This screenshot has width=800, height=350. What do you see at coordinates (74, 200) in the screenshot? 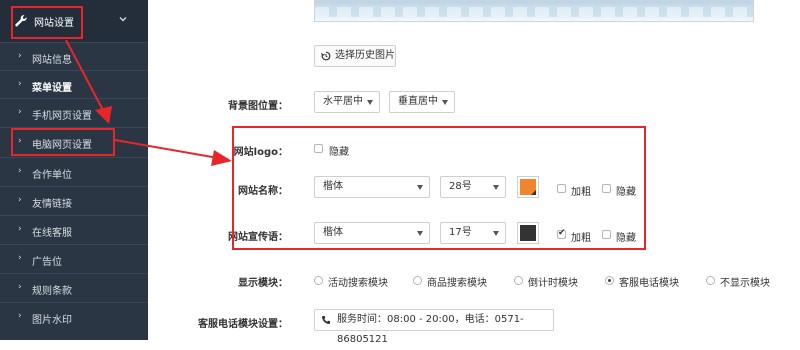
I see `sidebar-item-friend-links: › 友情链接` at bounding box center [74, 200].